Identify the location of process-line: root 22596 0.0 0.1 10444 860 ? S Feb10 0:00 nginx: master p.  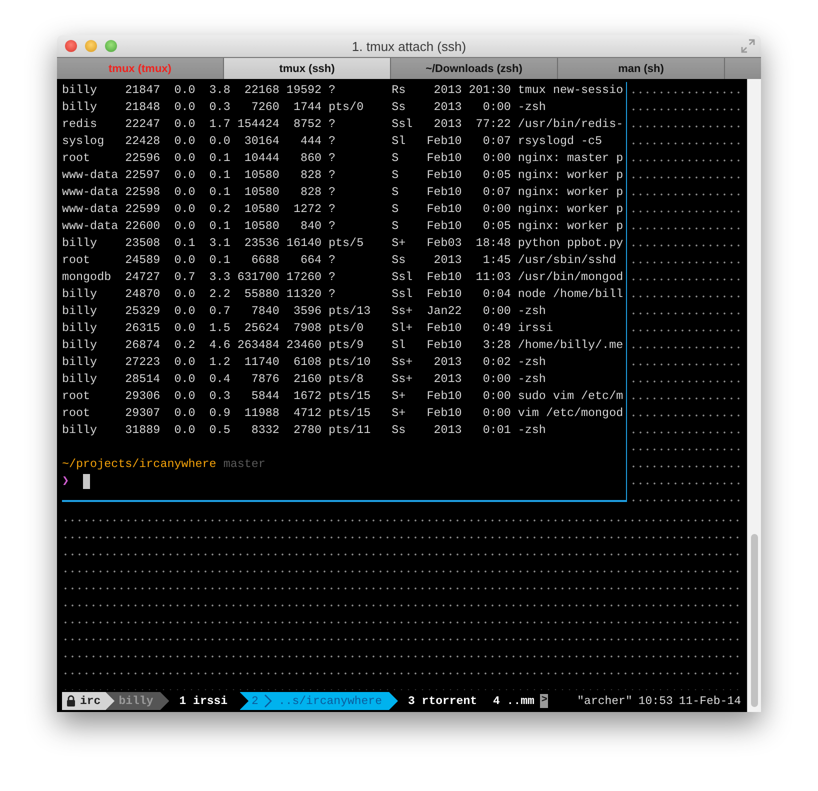
(343, 158).